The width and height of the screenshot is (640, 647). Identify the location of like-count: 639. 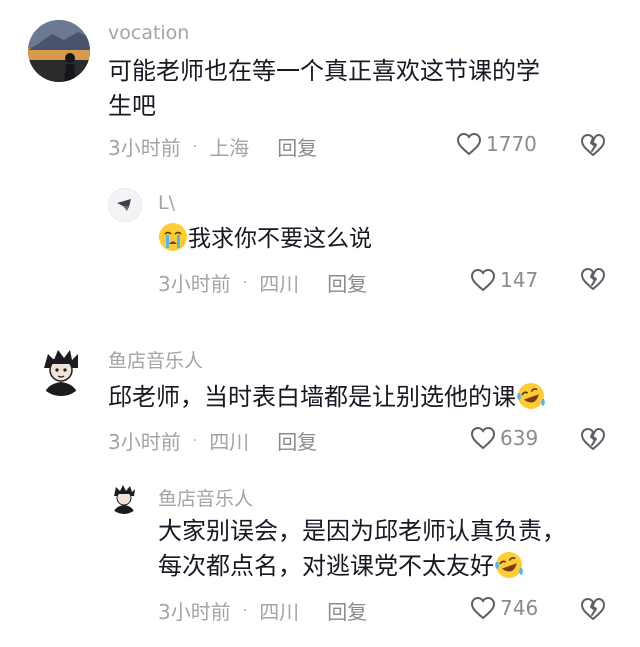
(519, 438).